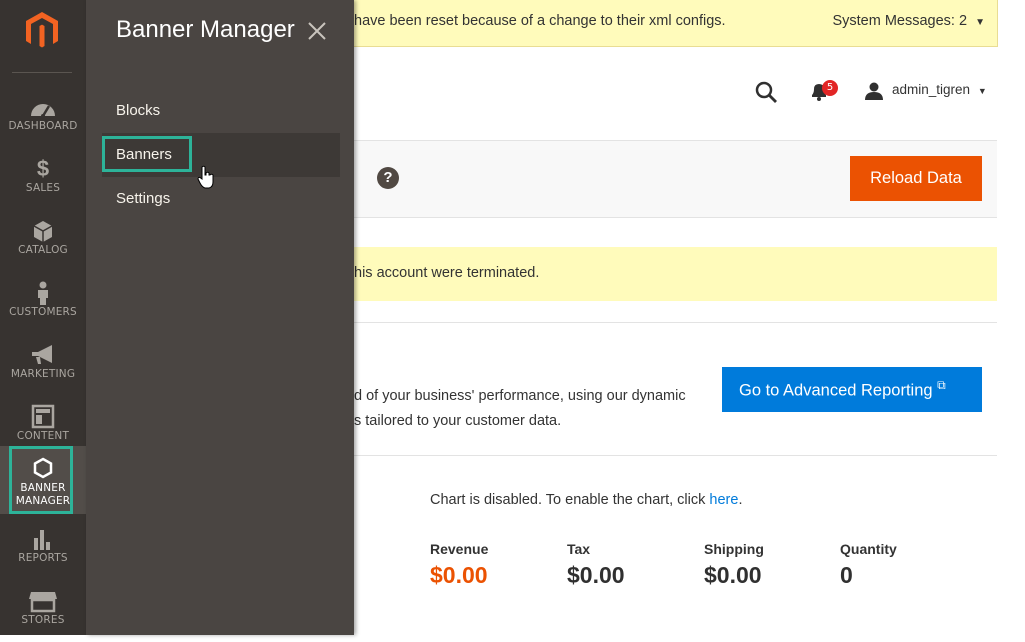  I want to click on sidebar-item-banner-manager: BANNER MANAGER, so click(43, 480).